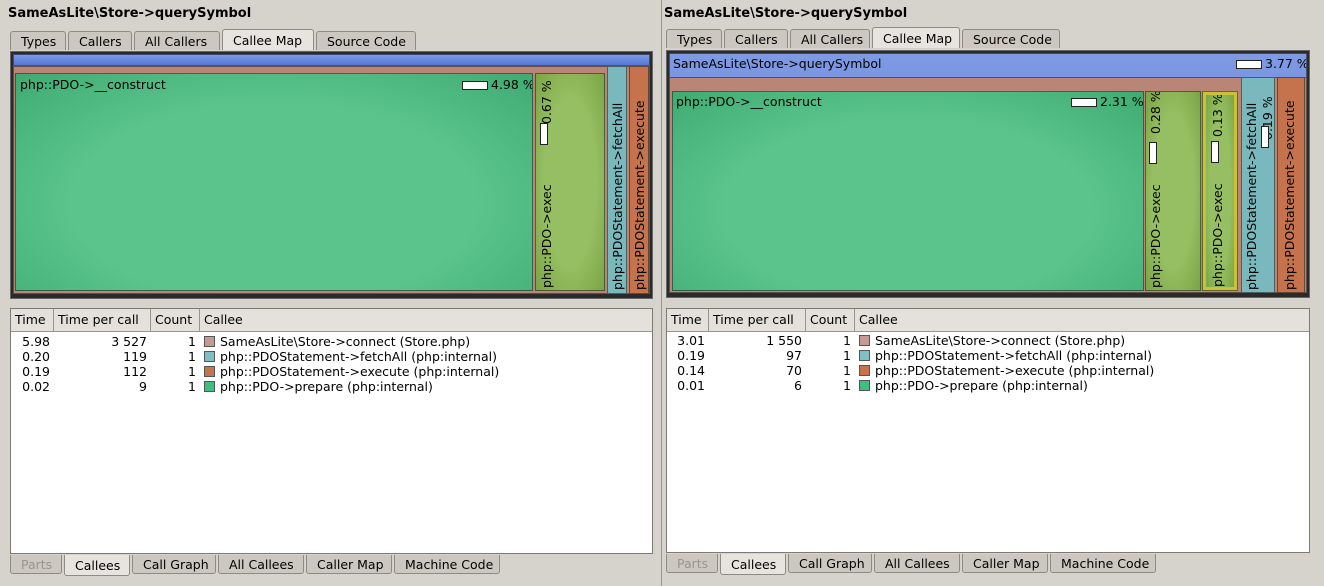 Image resolution: width=1324 pixels, height=586 pixels. Describe the element at coordinates (274, 182) in the screenshot. I see `map-construct-block: php::PDO->__construct 4.98 %` at that location.